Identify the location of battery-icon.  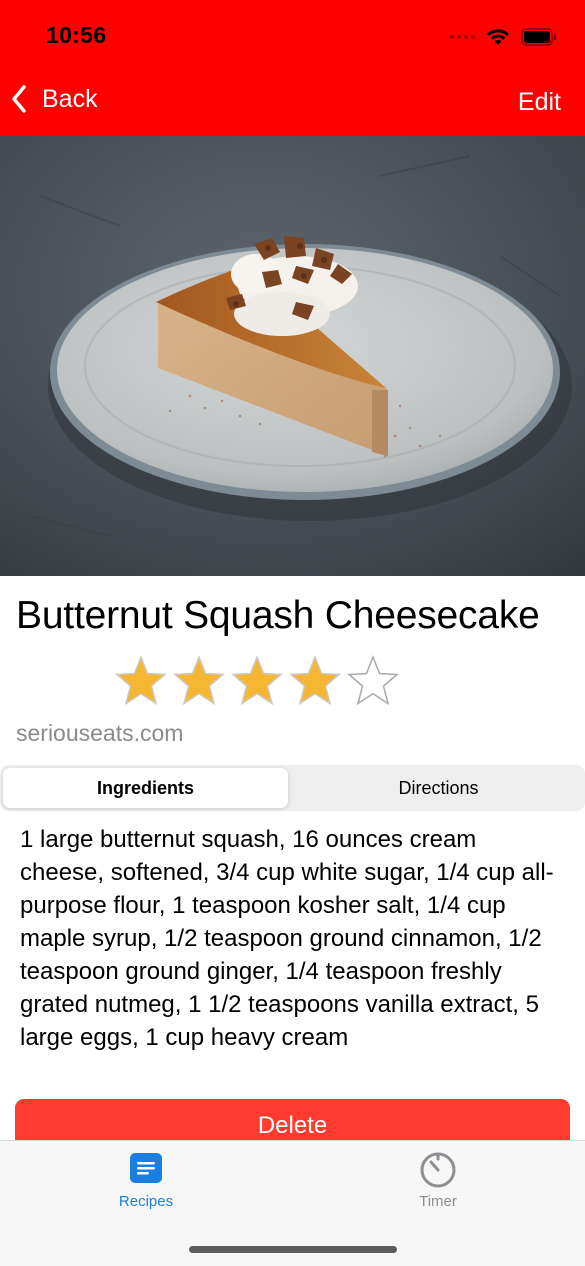
(538, 37).